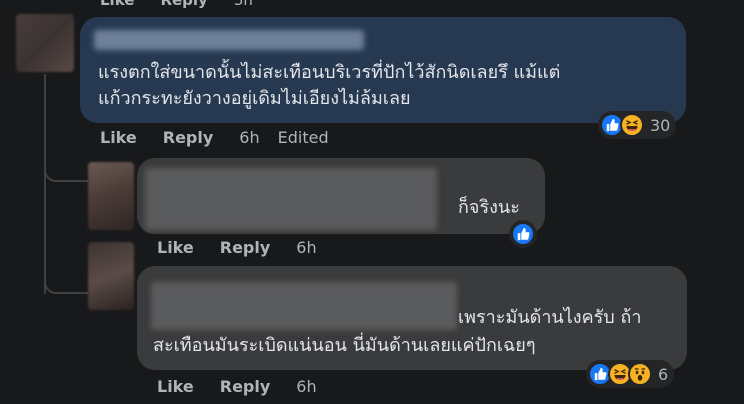 This screenshot has width=744, height=404. I want to click on reaction-count: 30, so click(660, 125).